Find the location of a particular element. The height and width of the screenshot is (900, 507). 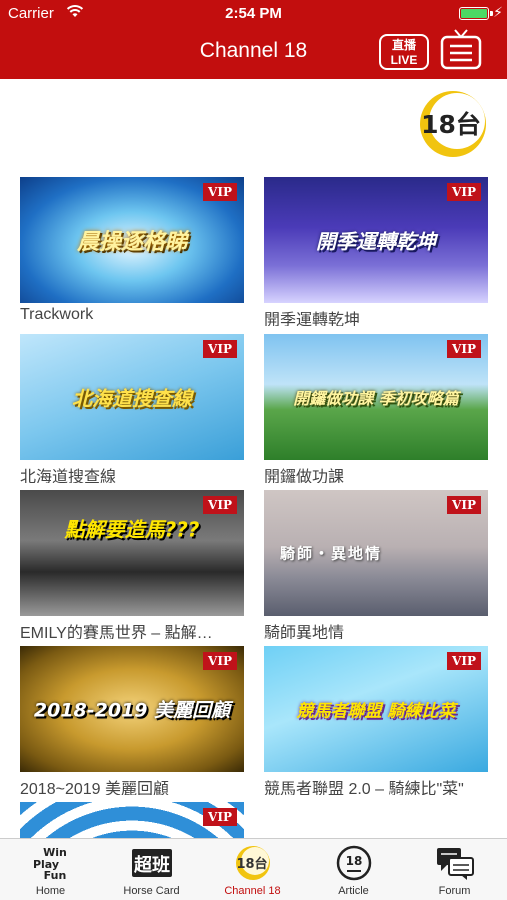

winplayfun-icon: Win Play Fun is located at coordinates (49, 863).